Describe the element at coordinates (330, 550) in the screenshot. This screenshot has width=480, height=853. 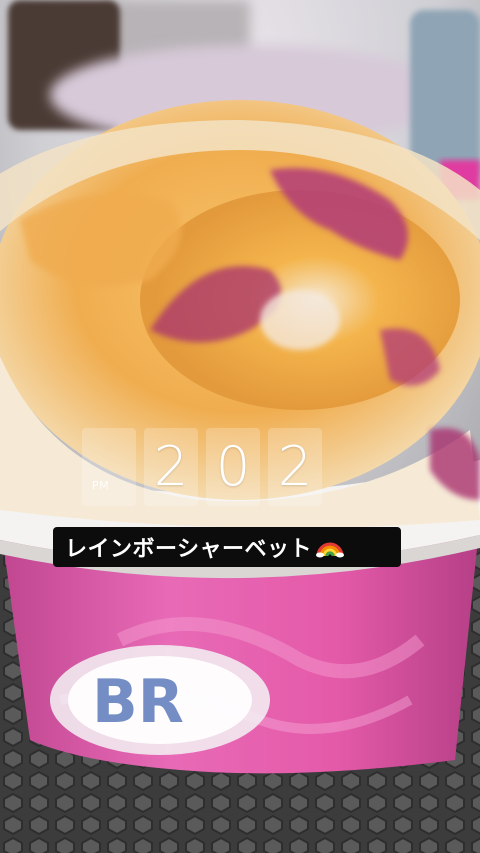
I see `rainbow-emoji-icon` at that location.